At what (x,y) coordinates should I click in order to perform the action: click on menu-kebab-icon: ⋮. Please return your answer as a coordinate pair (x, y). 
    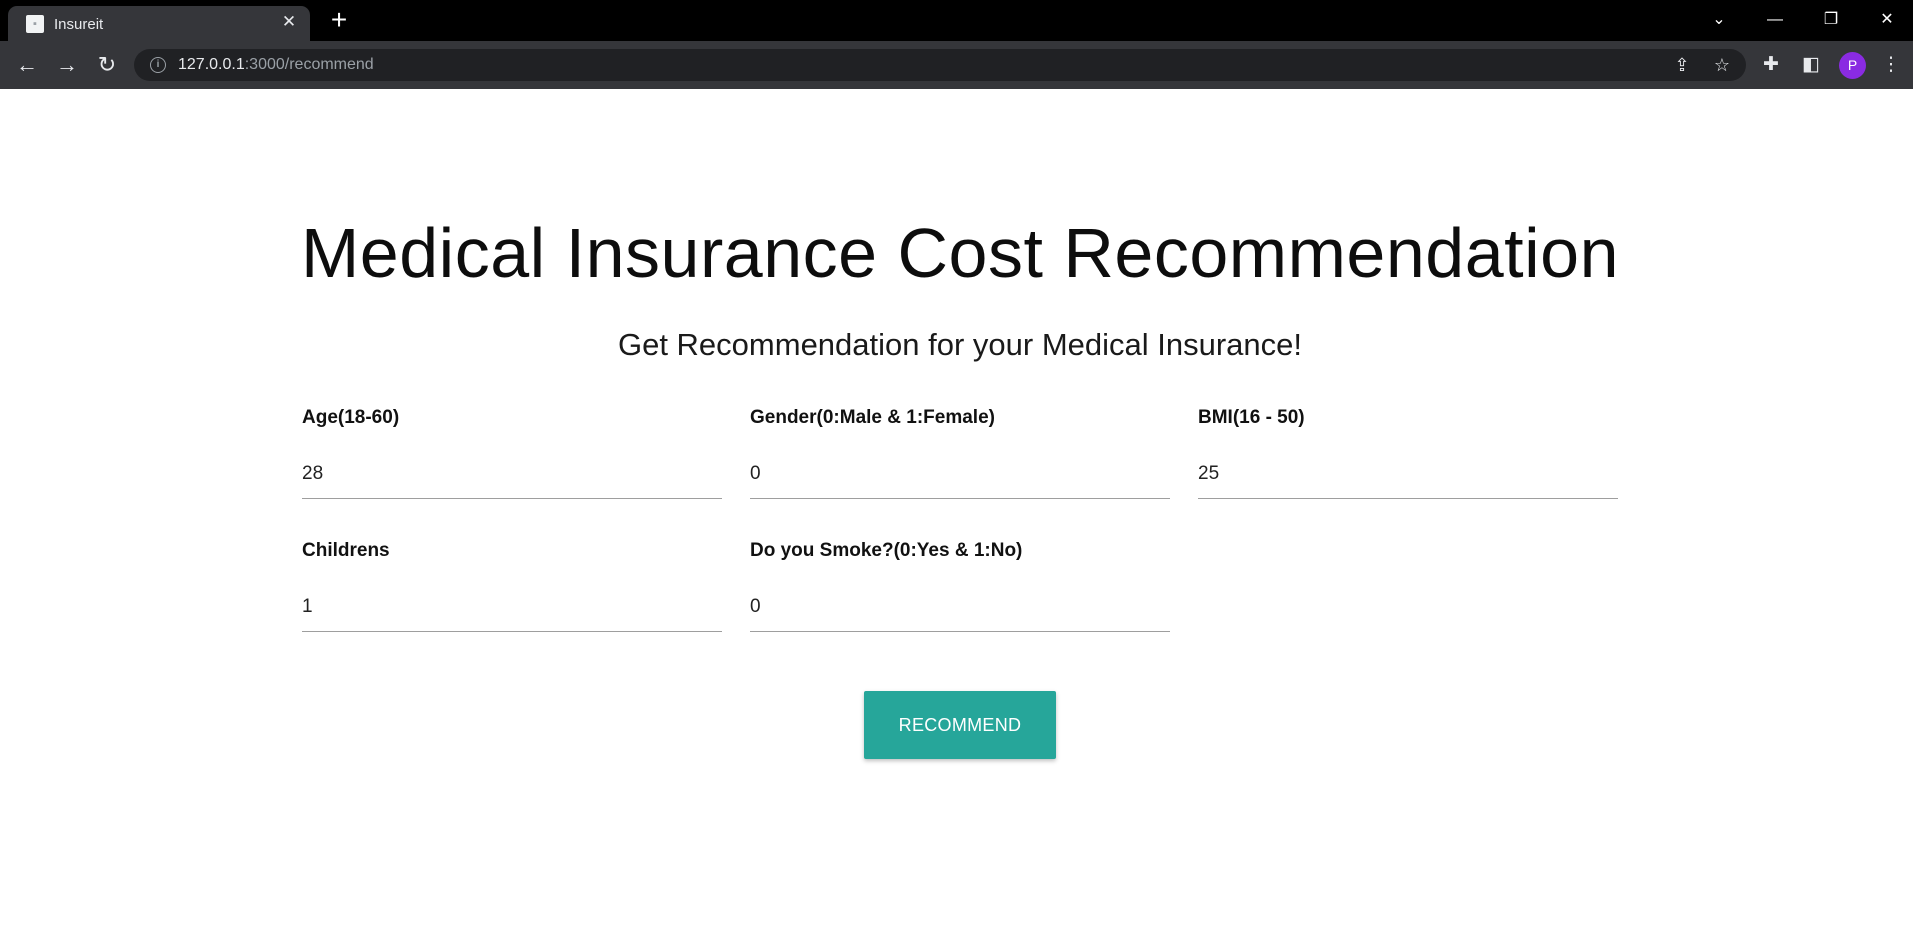
    Looking at the image, I should click on (1891, 65).